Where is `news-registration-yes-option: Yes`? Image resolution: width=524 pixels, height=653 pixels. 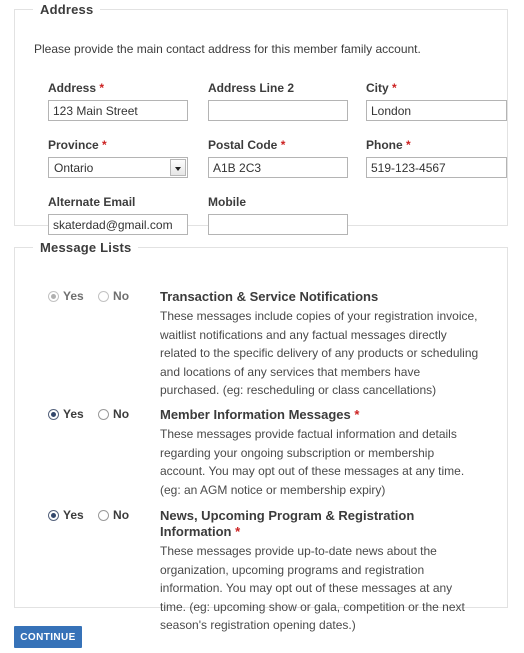
news-registration-yes-option: Yes is located at coordinates (66, 515).